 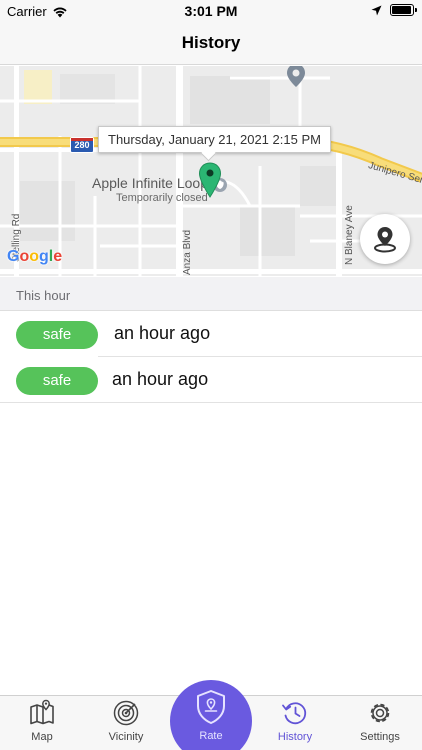 What do you see at coordinates (211, 736) in the screenshot?
I see `tab-label: Rate` at bounding box center [211, 736].